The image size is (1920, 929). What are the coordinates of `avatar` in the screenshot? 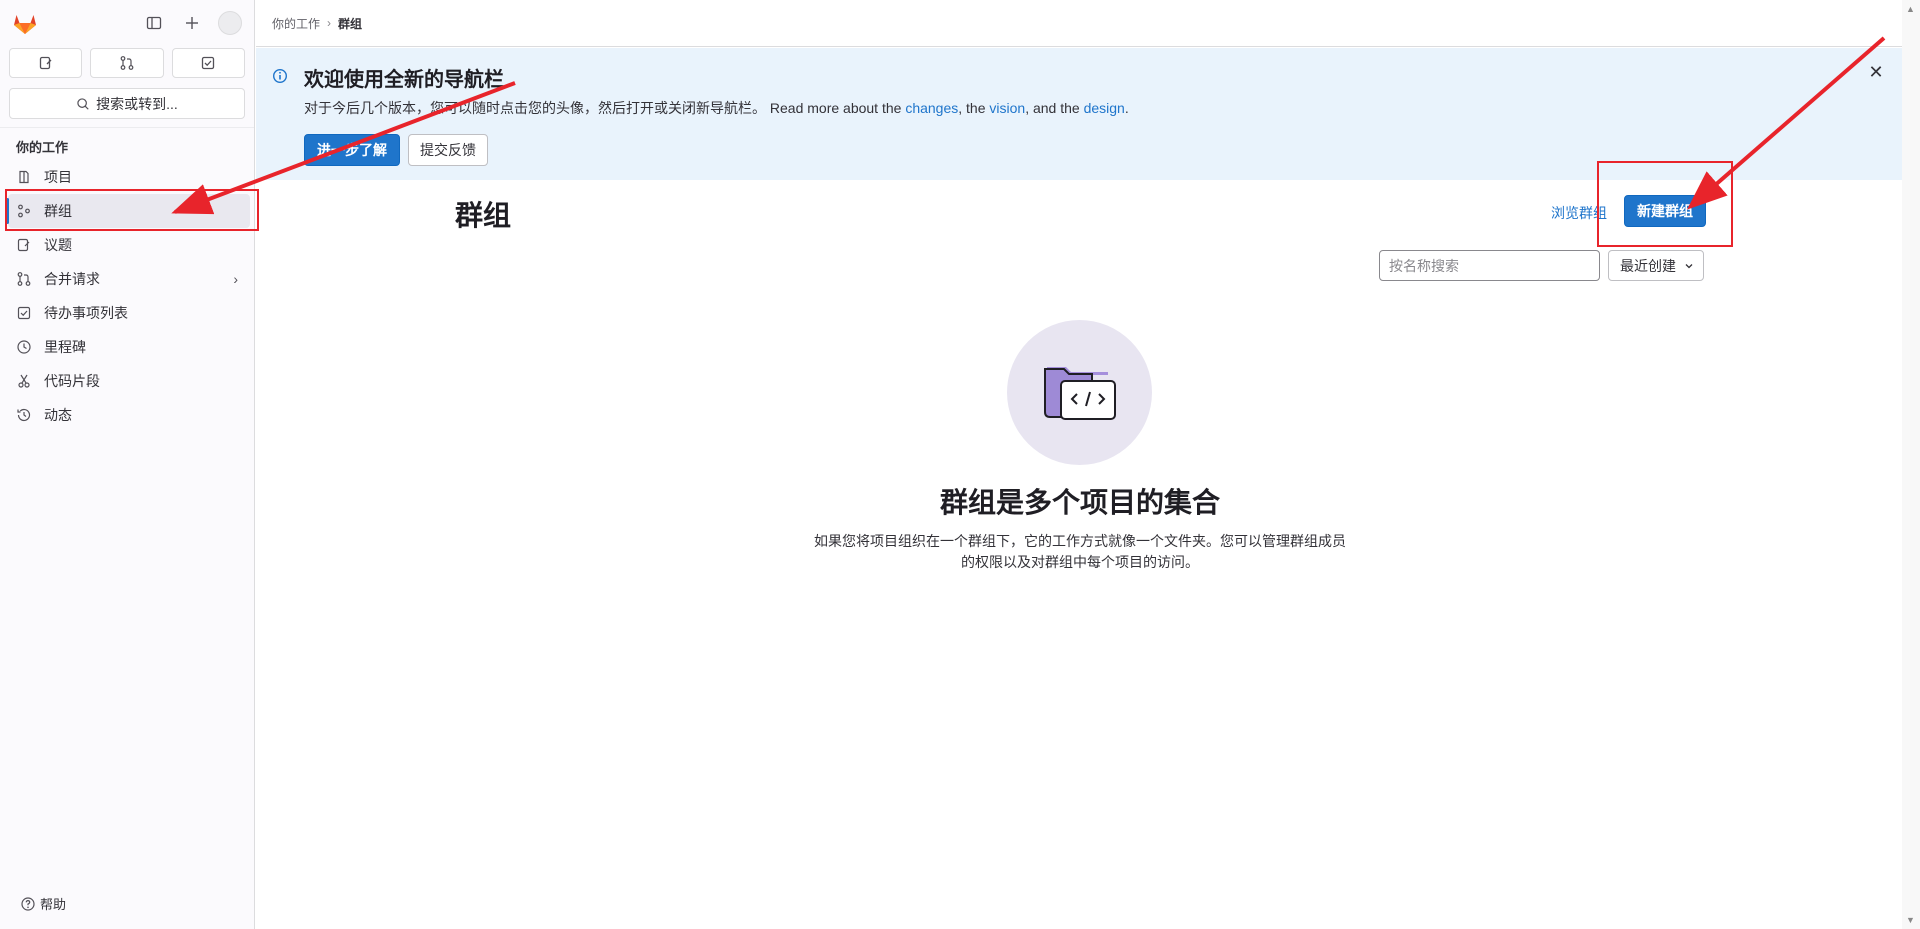 It's located at (230, 23).